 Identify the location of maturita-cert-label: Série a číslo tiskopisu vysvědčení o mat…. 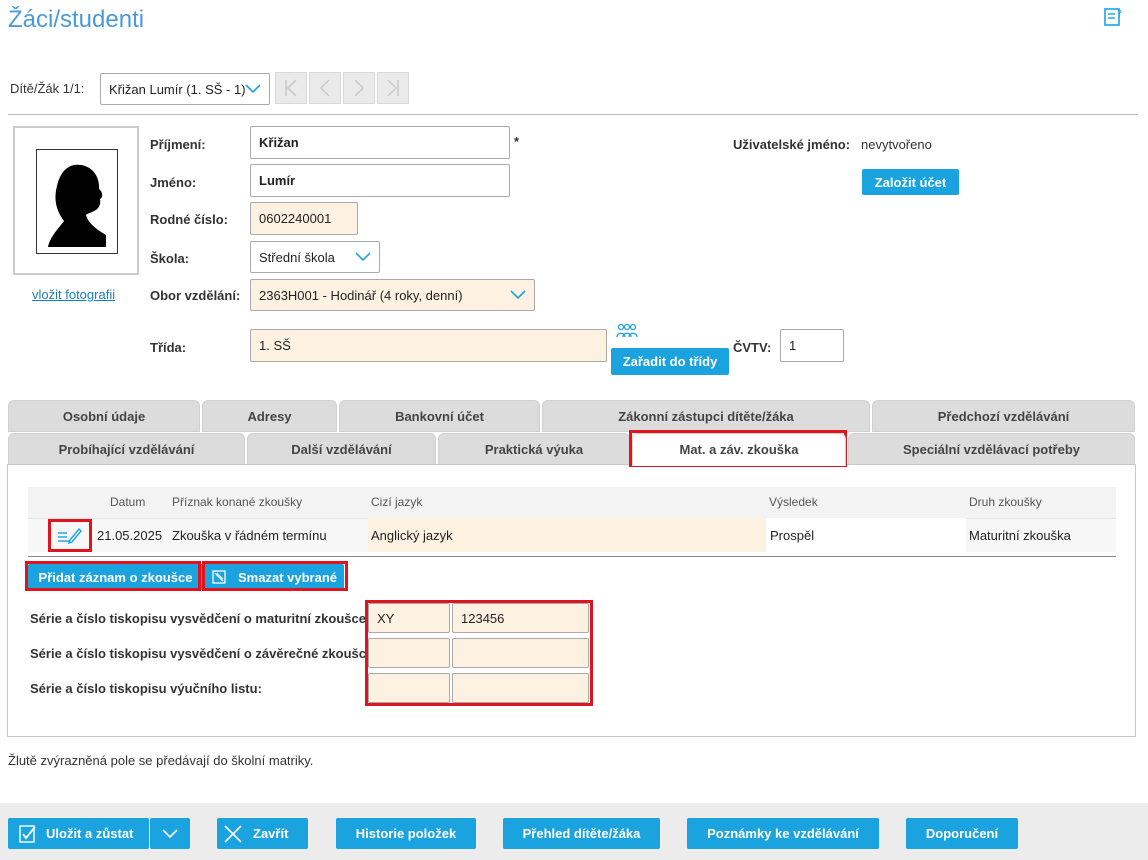
(200, 618).